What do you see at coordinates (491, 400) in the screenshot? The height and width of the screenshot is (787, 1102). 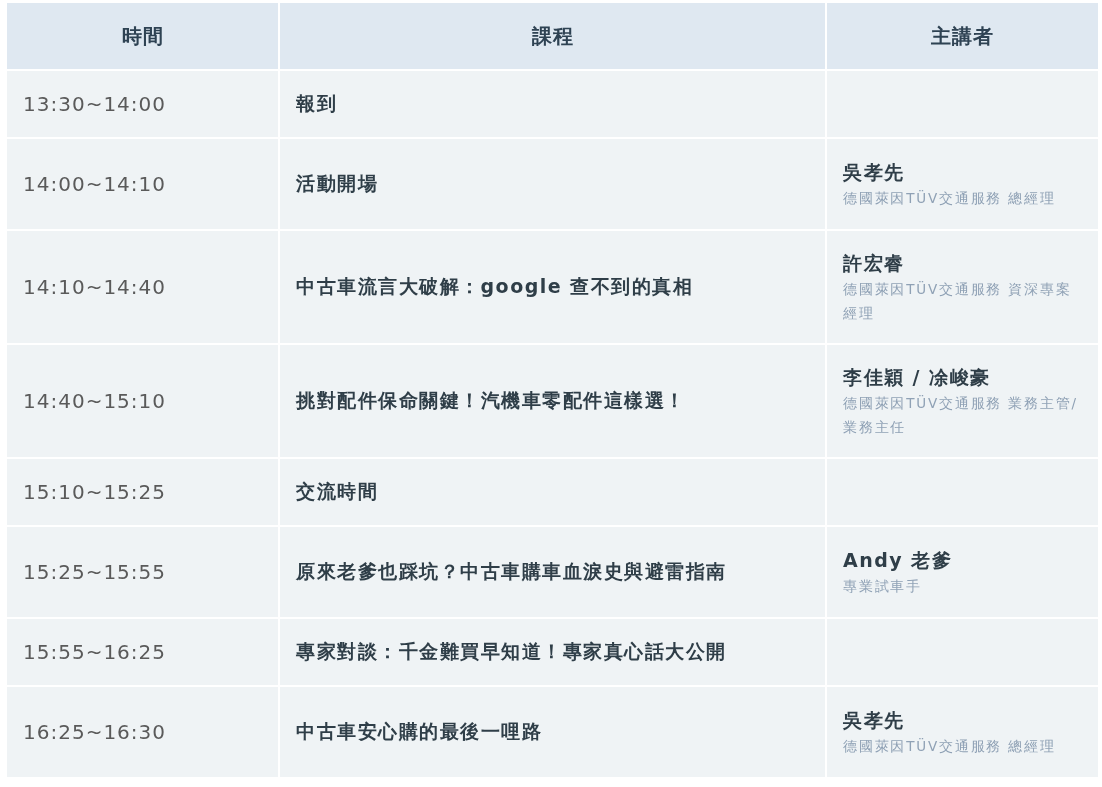 I see `course-title: 挑對配件保命關鍵！汽機車零配件這樣選！` at bounding box center [491, 400].